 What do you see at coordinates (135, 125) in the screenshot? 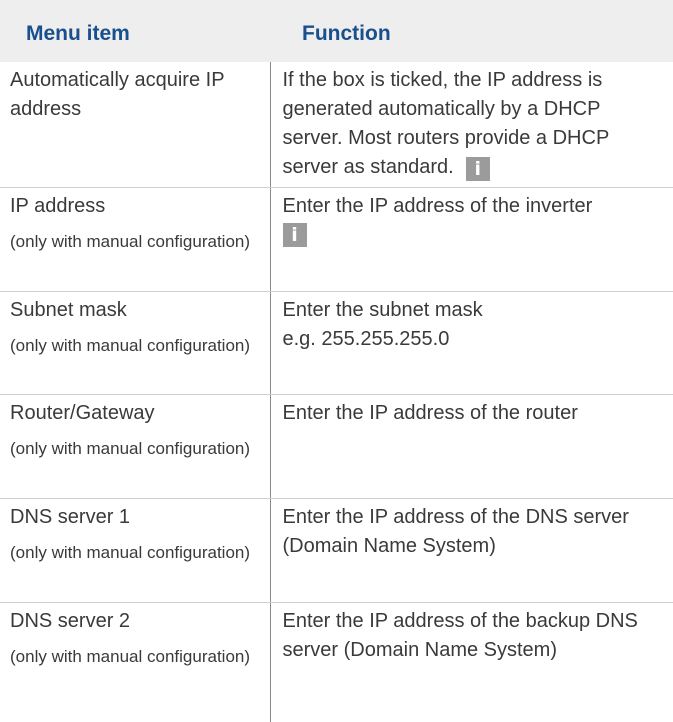
I see `menu-item-cell: Automatically acquire IP address` at bounding box center [135, 125].